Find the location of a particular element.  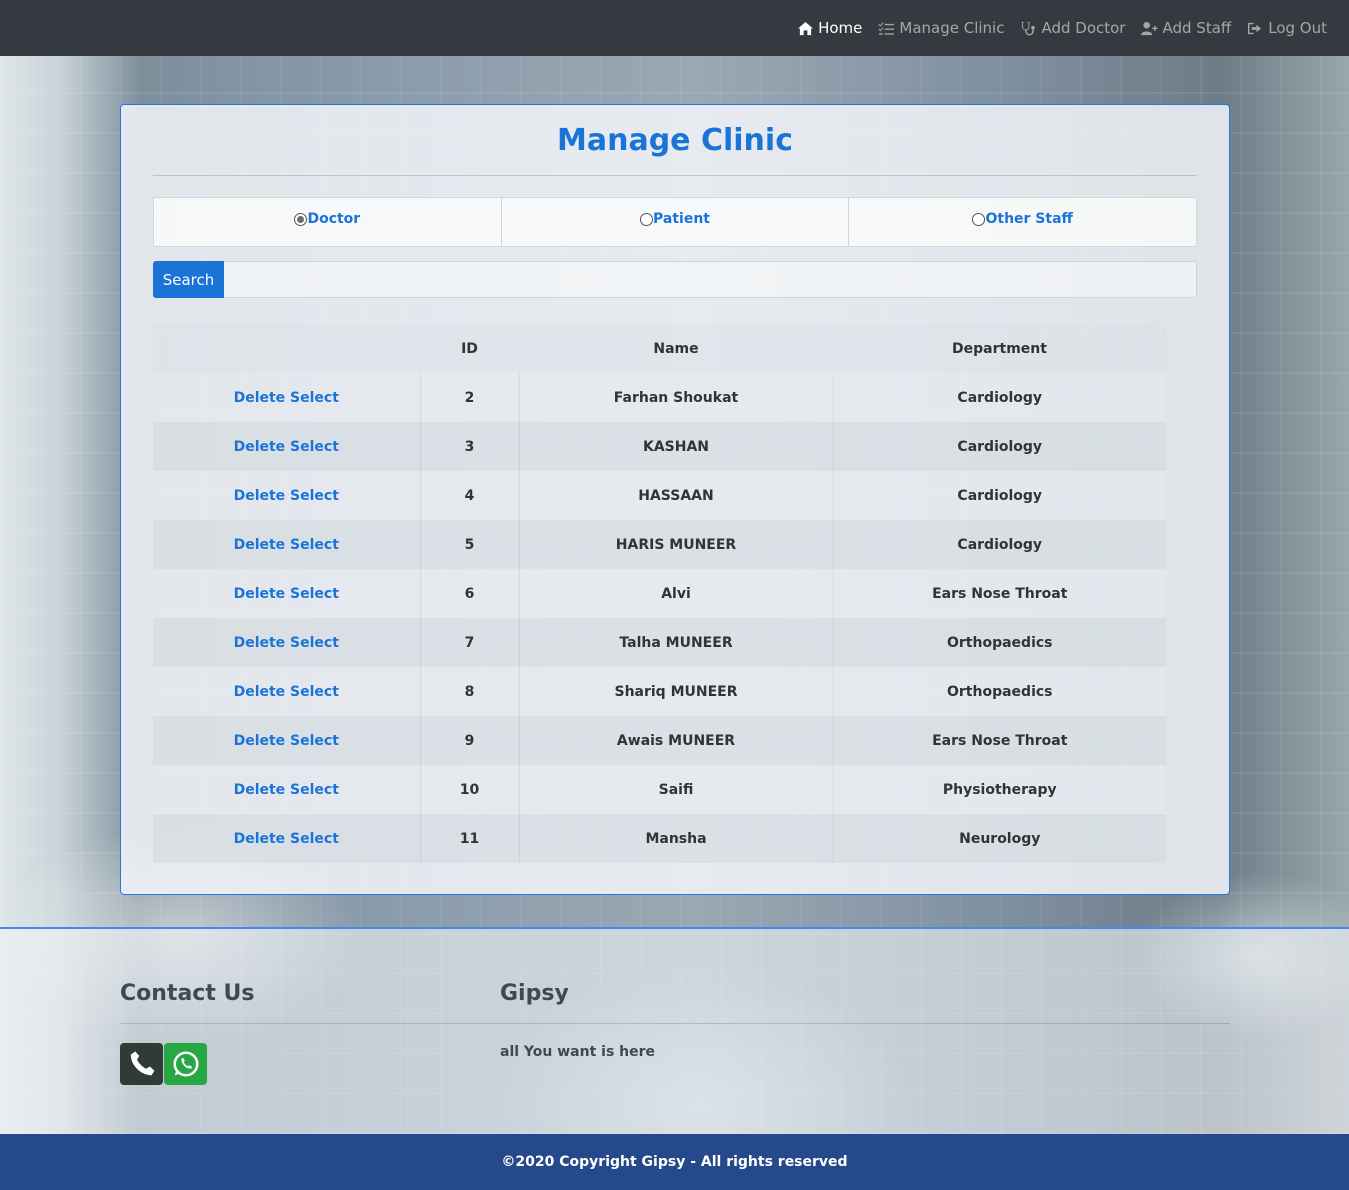

nav-add-staff-label: Add Staff is located at coordinates (1197, 28).